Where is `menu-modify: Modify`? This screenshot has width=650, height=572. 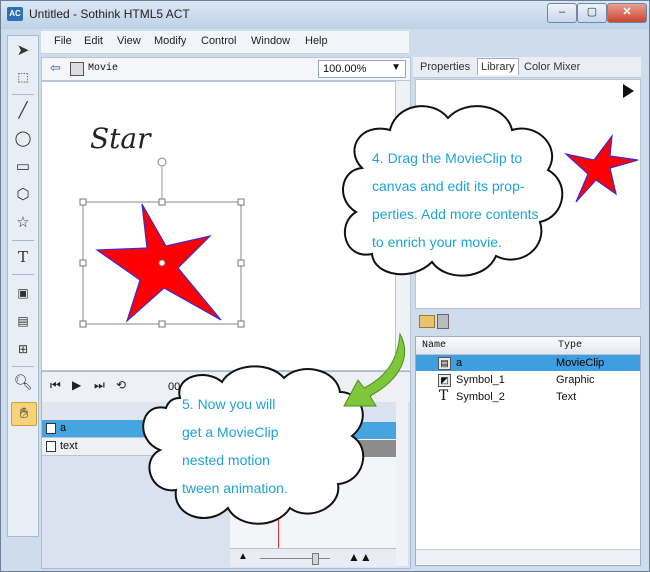 menu-modify: Modify is located at coordinates (170, 41).